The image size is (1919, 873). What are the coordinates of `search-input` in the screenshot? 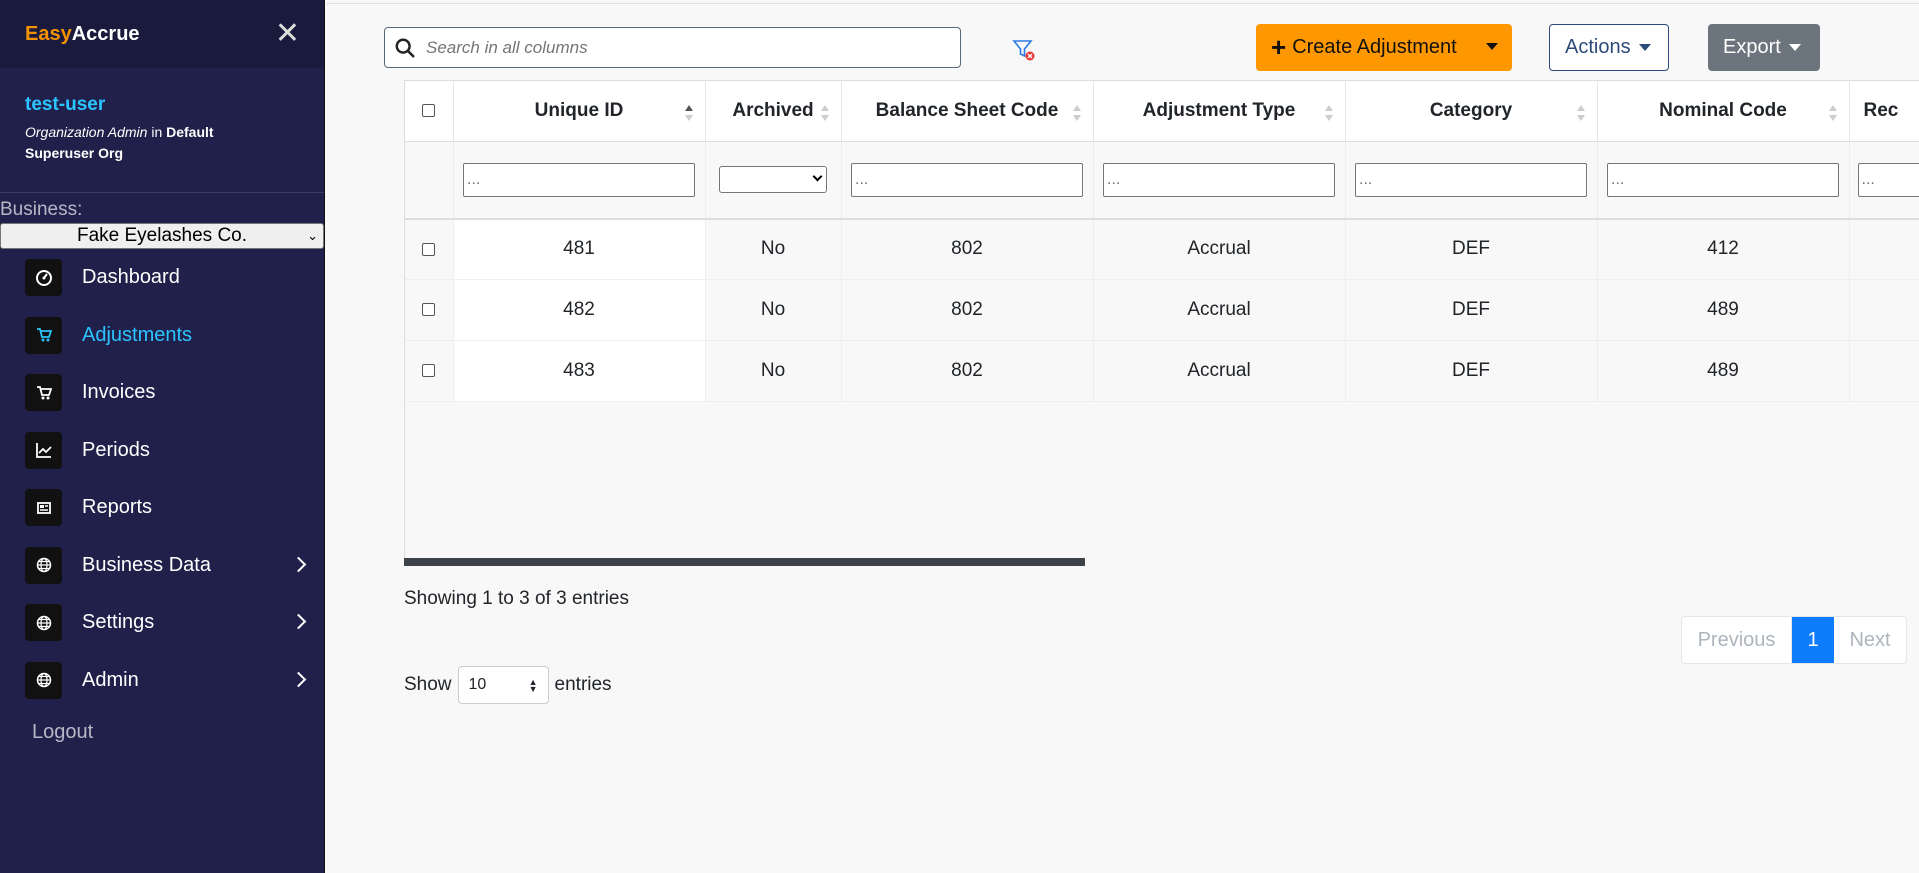 It's located at (686, 47).